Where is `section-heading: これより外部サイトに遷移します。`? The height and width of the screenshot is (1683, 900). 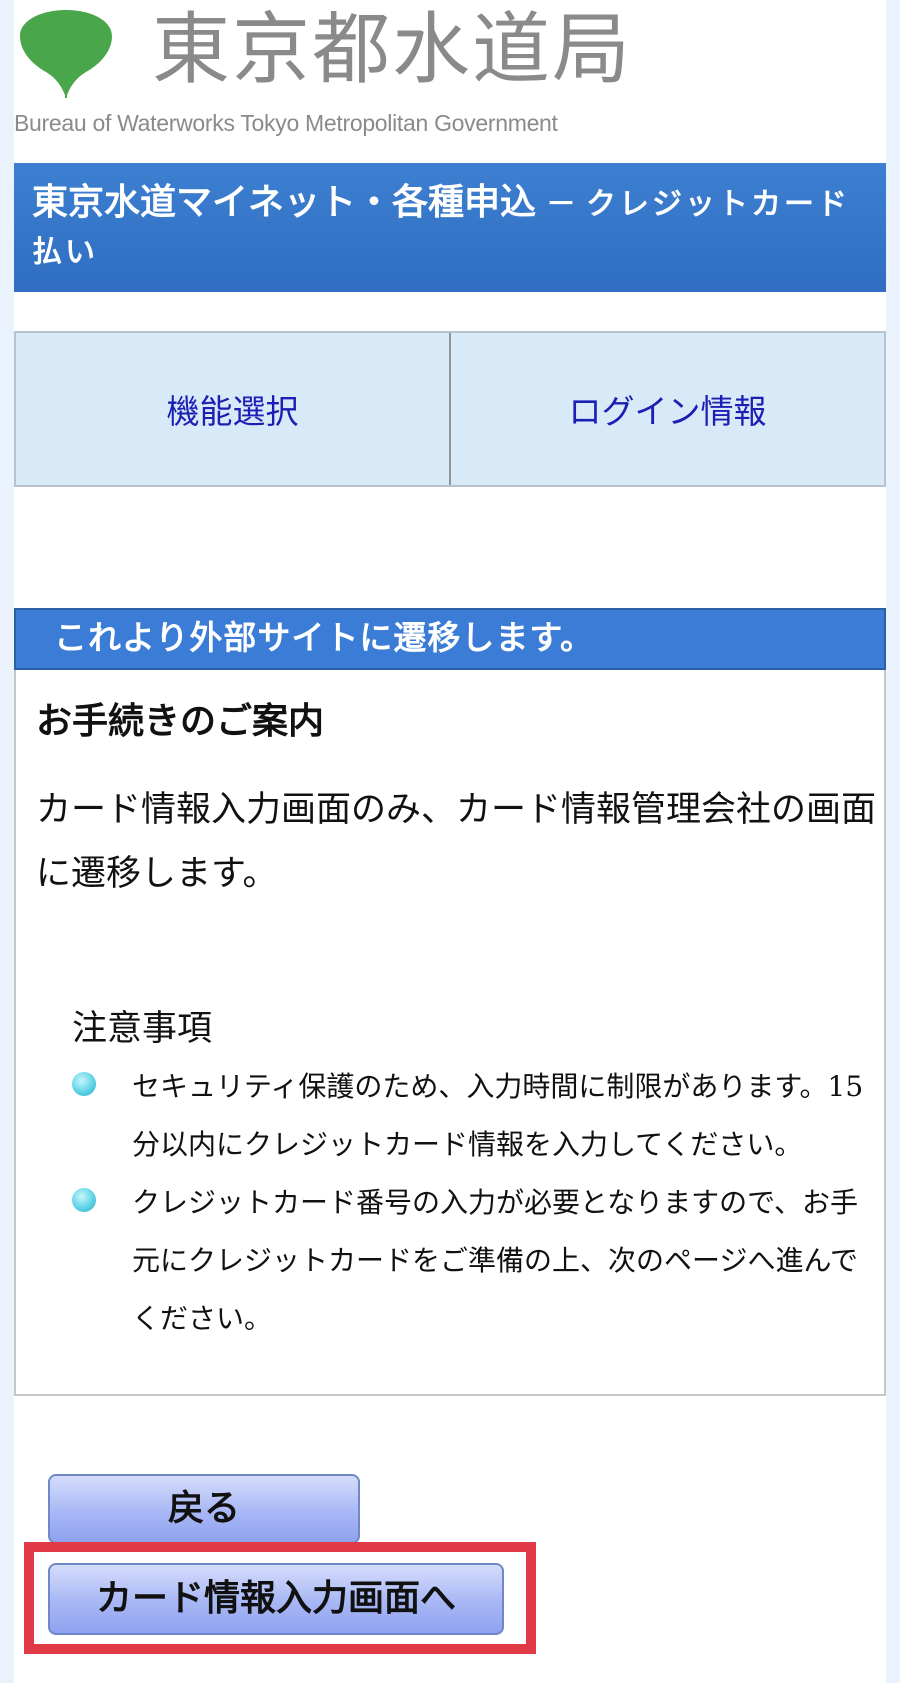
section-heading: これより外部サイトに遷移します。 is located at coordinates (450, 639).